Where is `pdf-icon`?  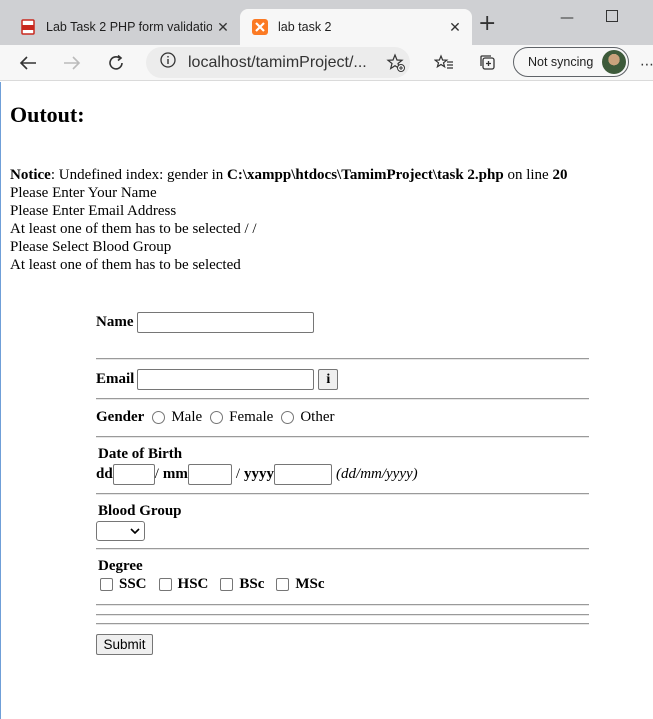
pdf-icon is located at coordinates (28, 27).